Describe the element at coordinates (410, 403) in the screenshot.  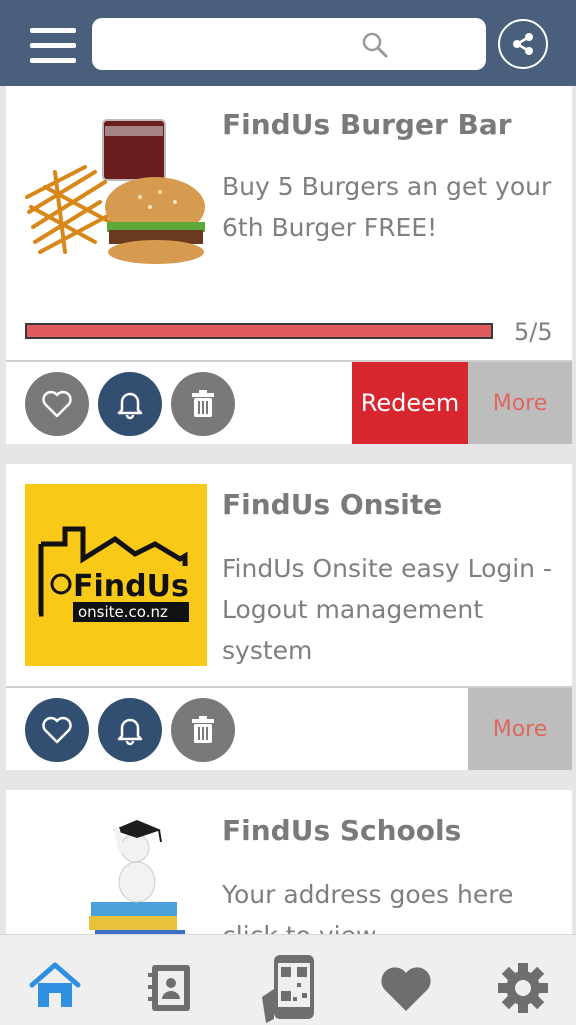
I see `redeem-button: Redeem` at that location.